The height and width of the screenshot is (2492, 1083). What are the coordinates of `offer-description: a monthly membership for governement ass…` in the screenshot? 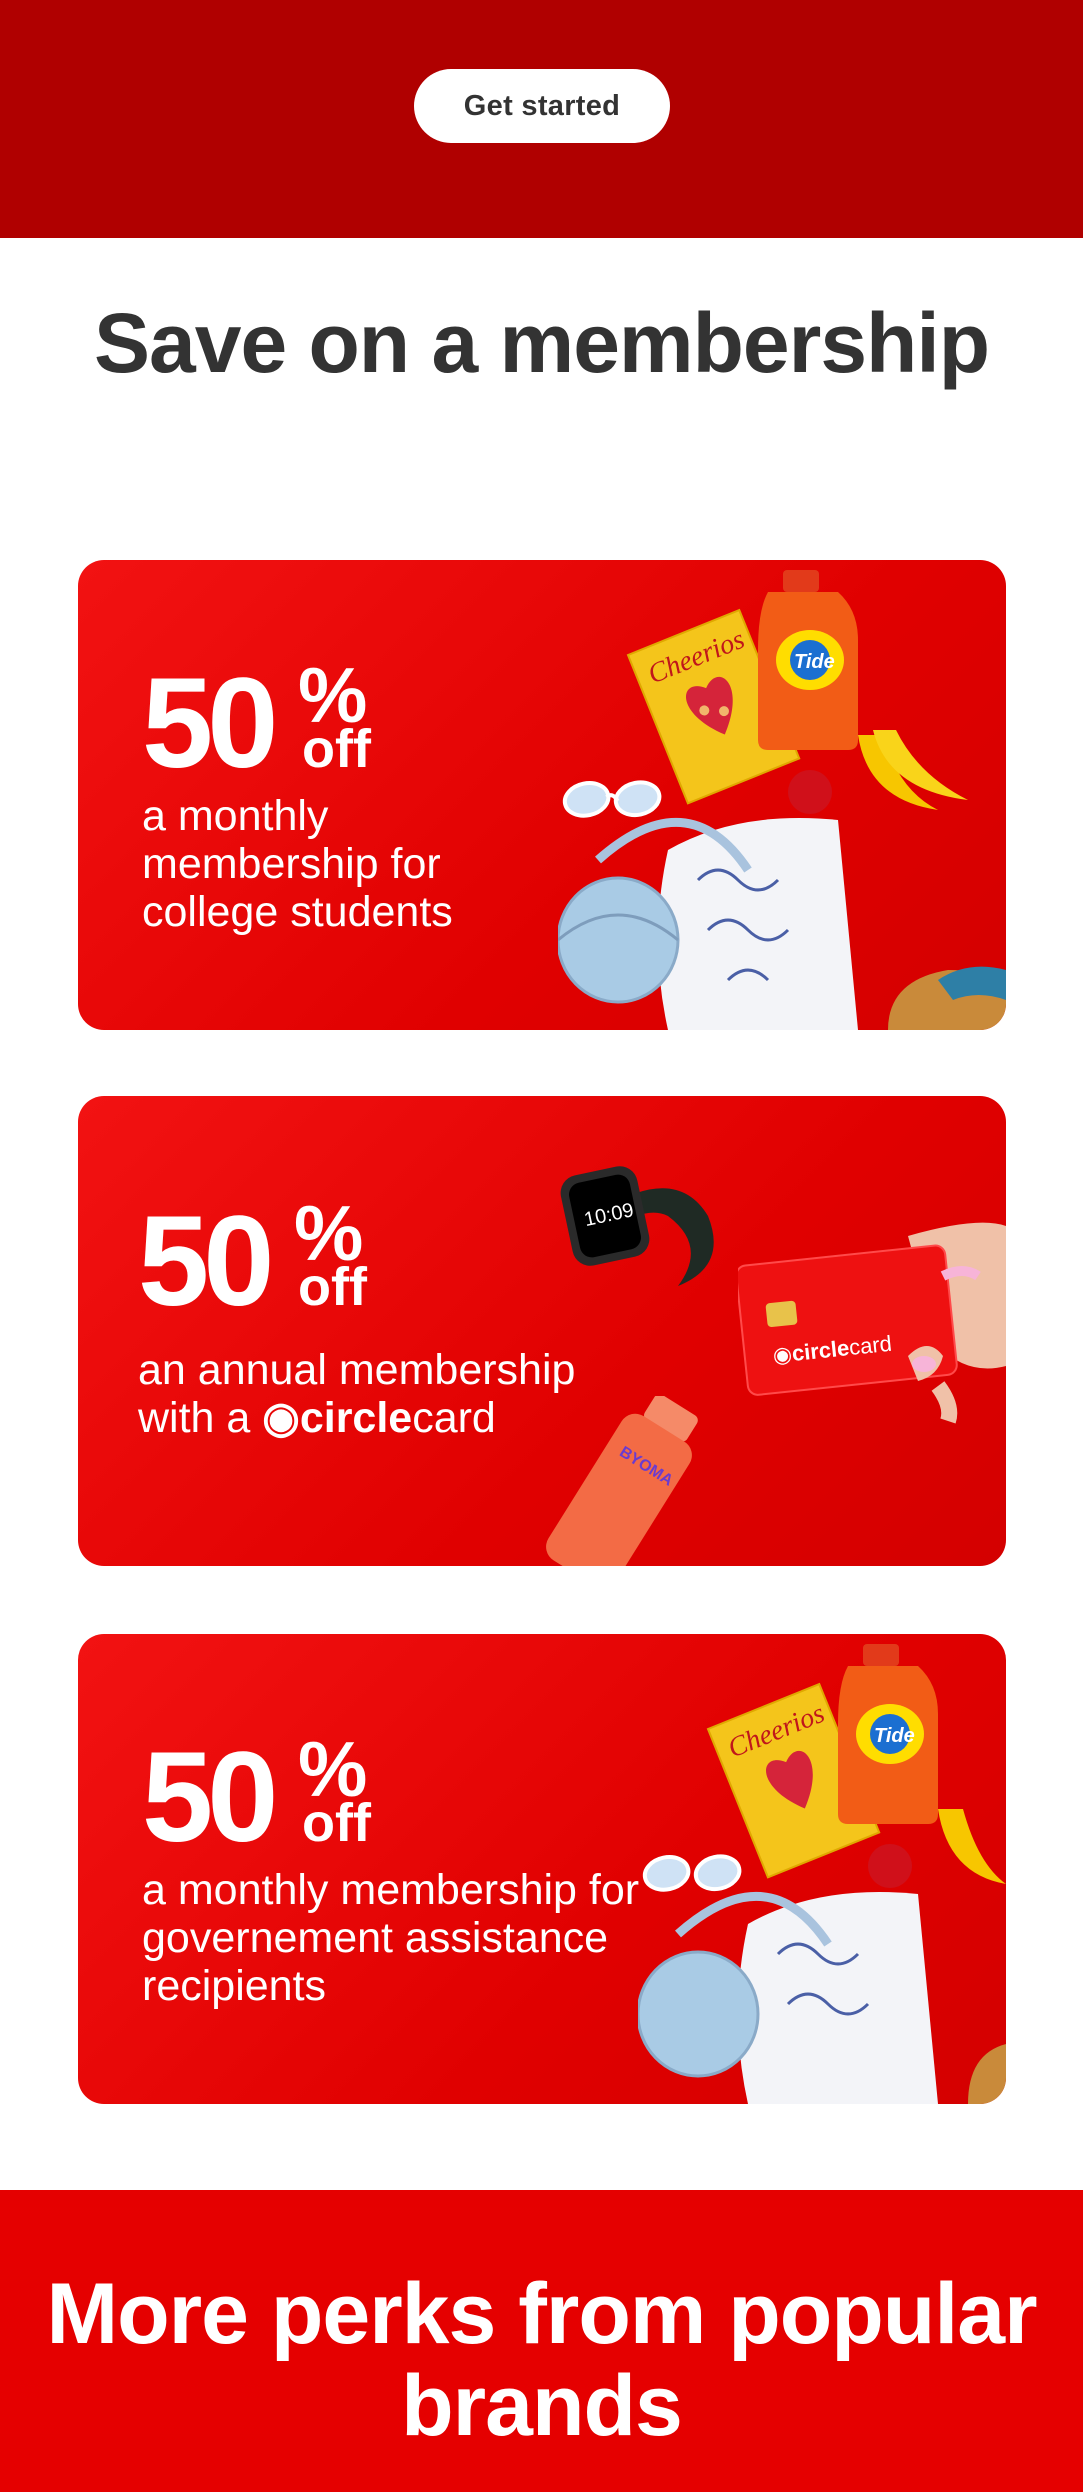 It's located at (391, 1938).